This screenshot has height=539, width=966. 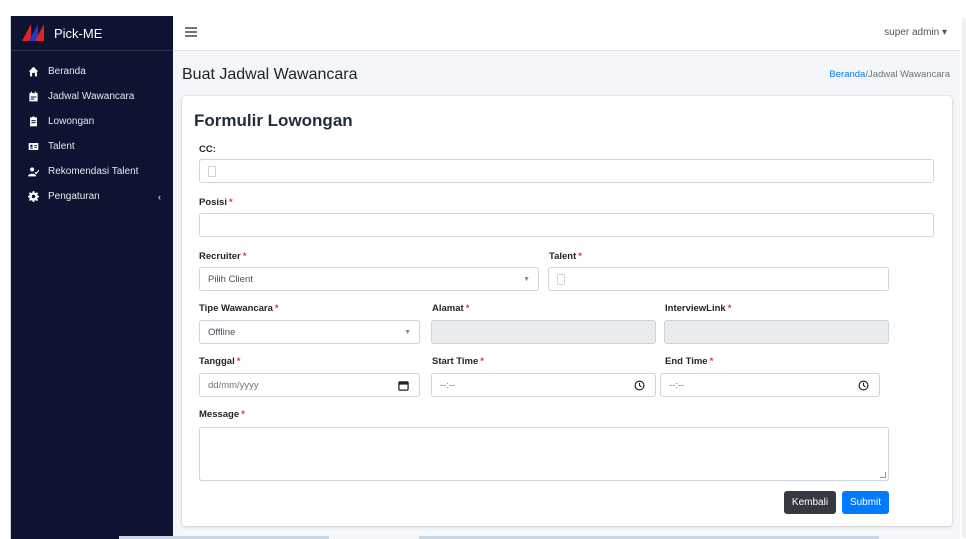 I want to click on start-time-input: --:--, so click(x=543, y=385).